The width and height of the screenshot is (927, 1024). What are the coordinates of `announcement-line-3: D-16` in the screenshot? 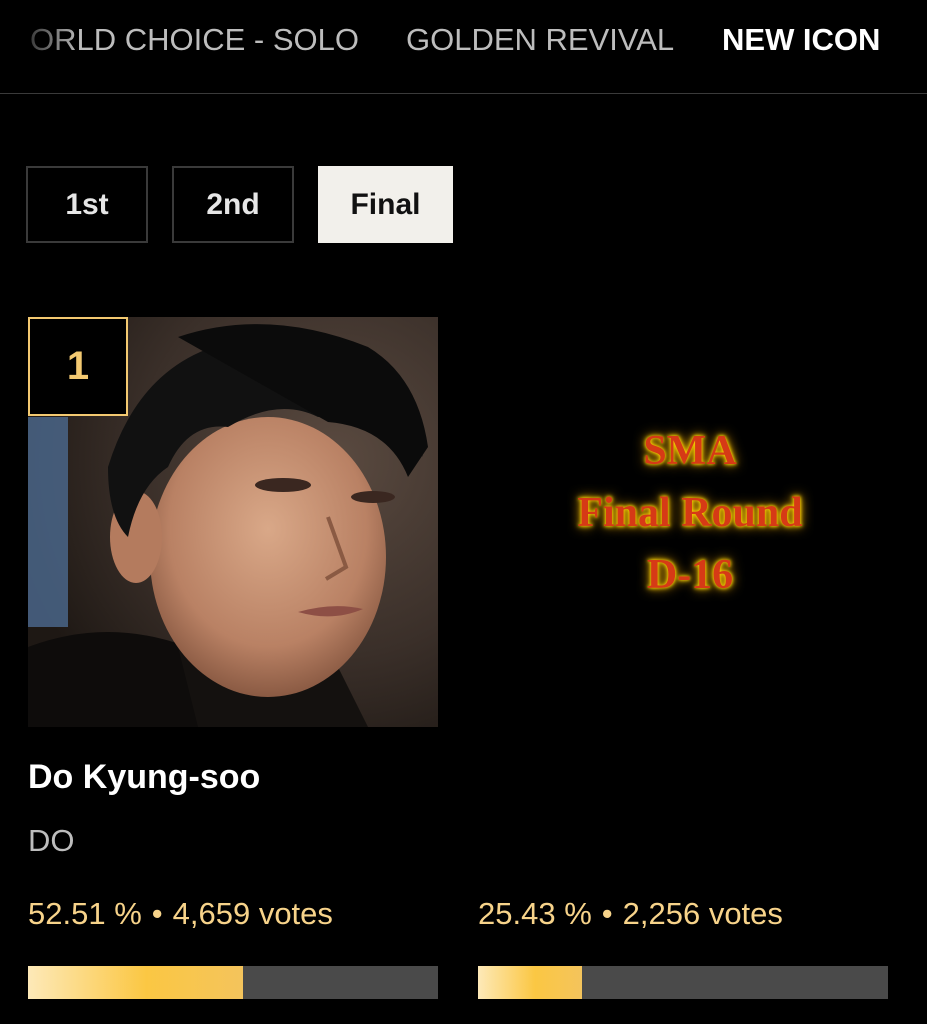 It's located at (690, 575).